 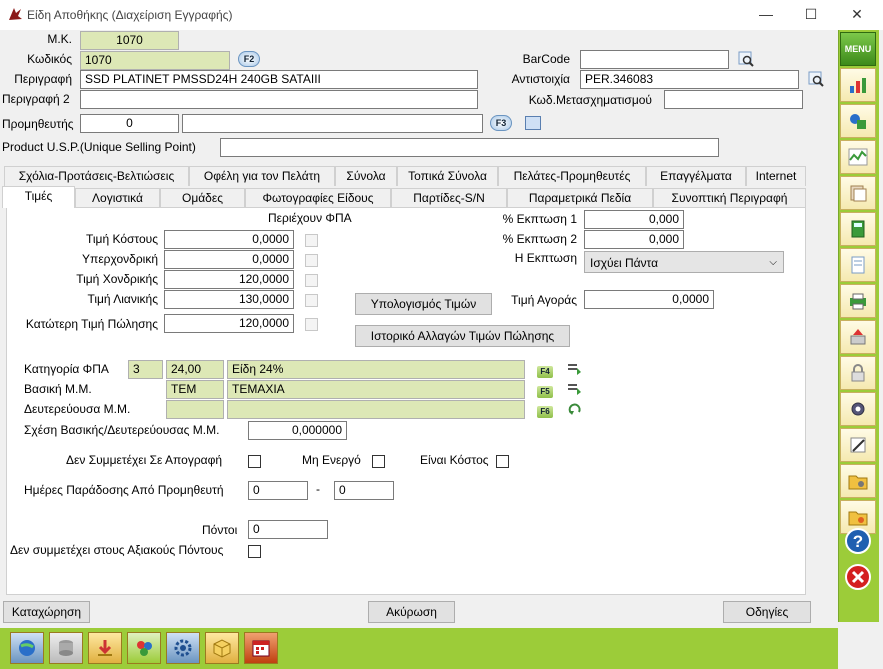 What do you see at coordinates (129, 123) in the screenshot?
I see `supplier-code-field: 0` at bounding box center [129, 123].